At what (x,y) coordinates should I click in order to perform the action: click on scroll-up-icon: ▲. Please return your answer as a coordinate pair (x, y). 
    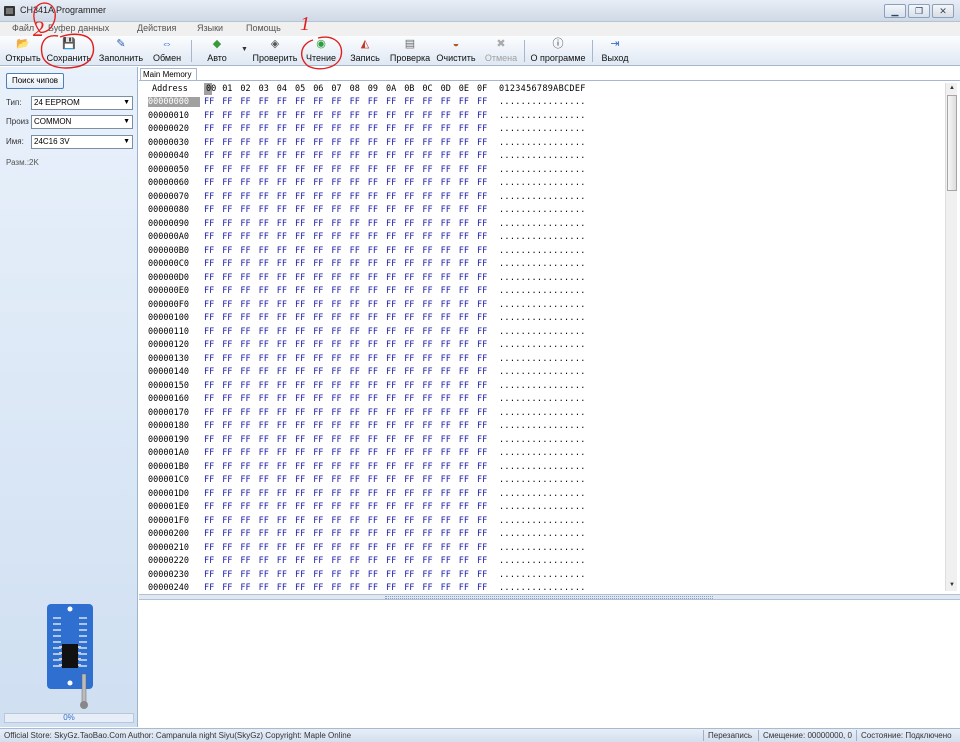
    Looking at the image, I should click on (952, 88).